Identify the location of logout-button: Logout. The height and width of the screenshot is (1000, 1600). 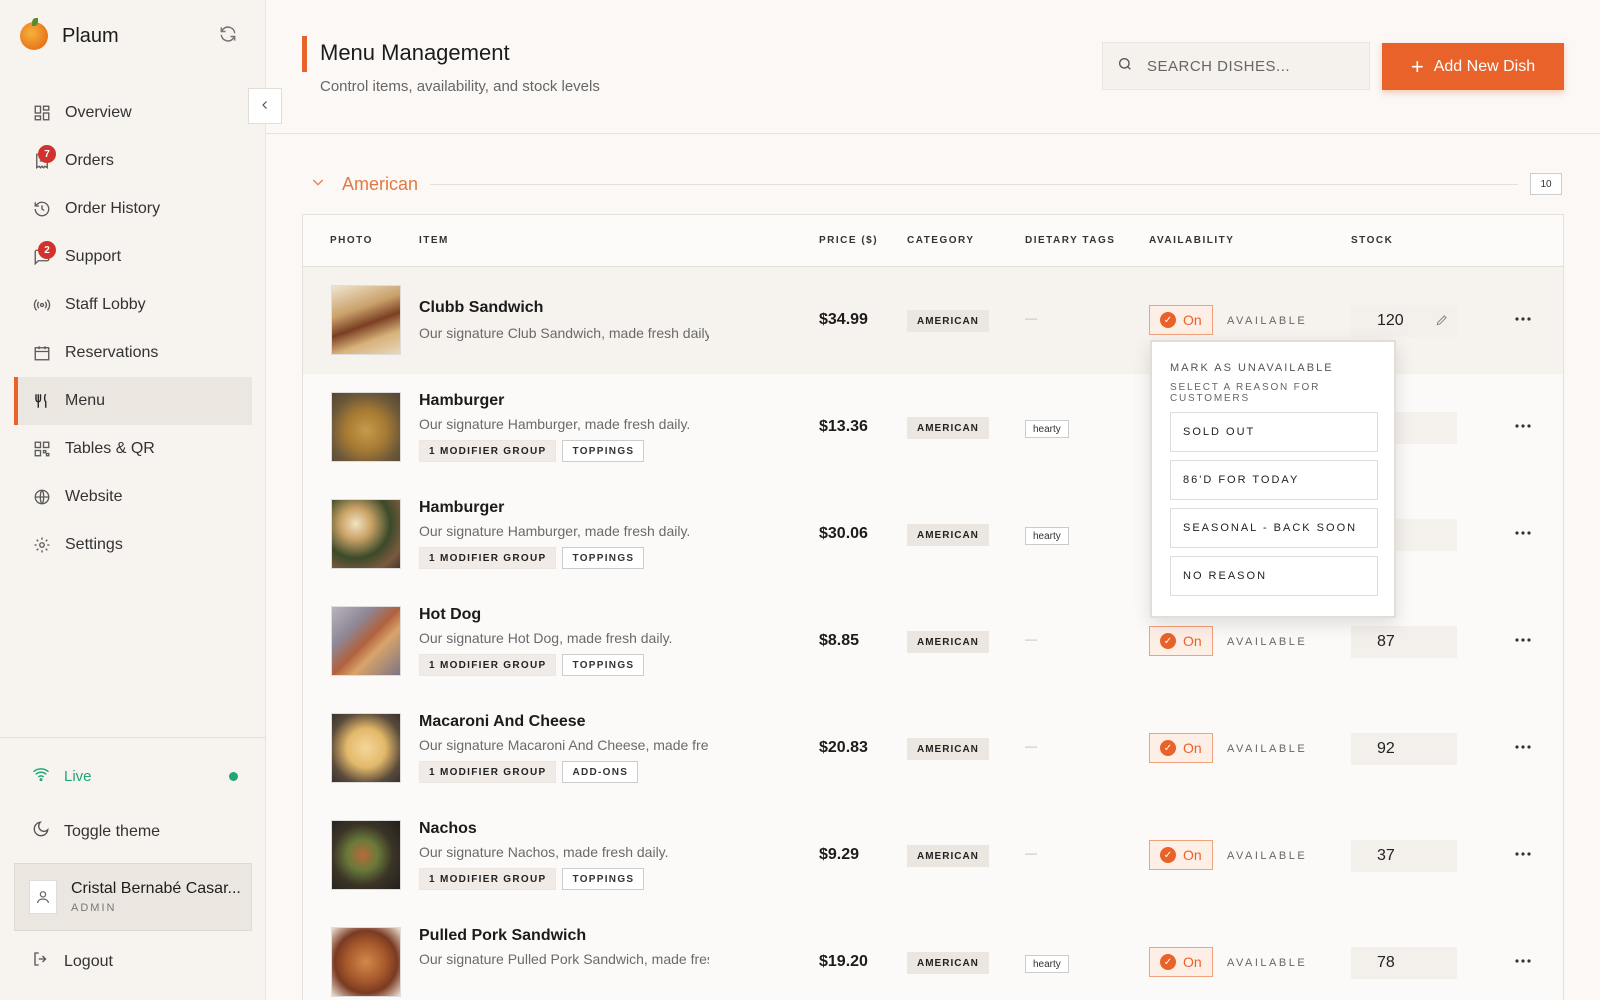
(72, 961).